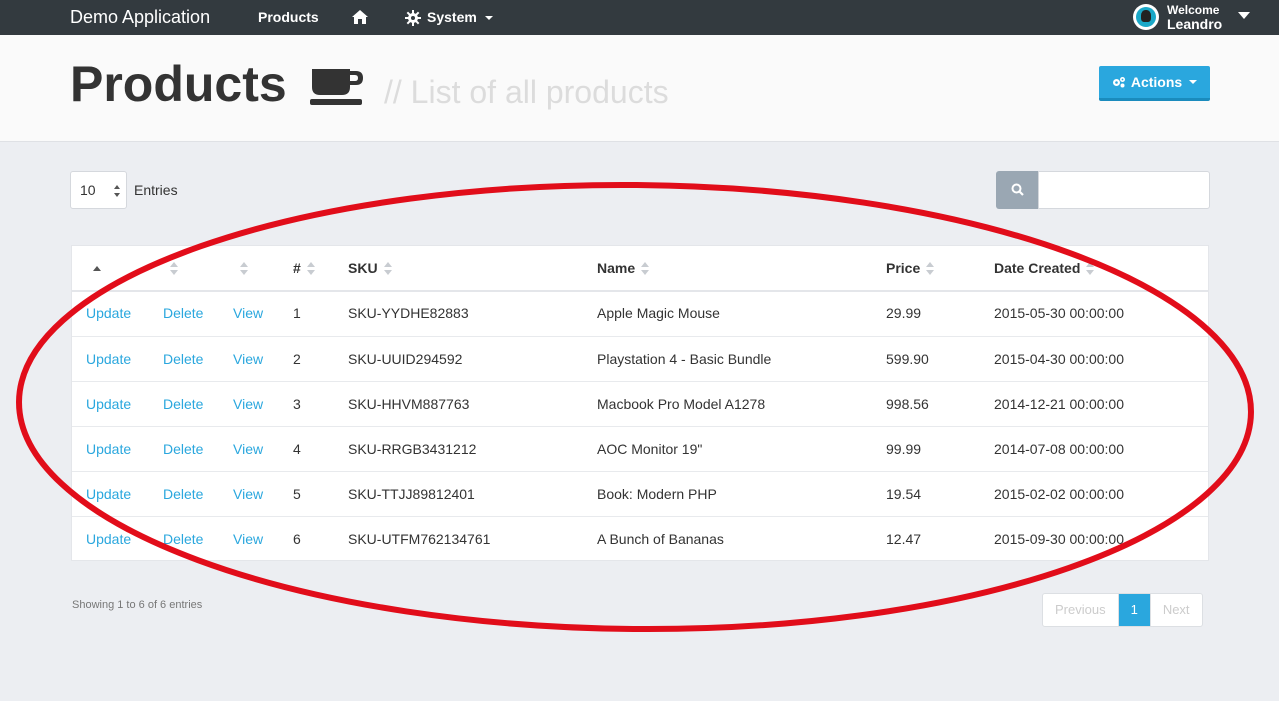 This screenshot has height=701, width=1279. What do you see at coordinates (137, 605) in the screenshot?
I see `entries-info: Showing 1 to 6 of 6 entries` at bounding box center [137, 605].